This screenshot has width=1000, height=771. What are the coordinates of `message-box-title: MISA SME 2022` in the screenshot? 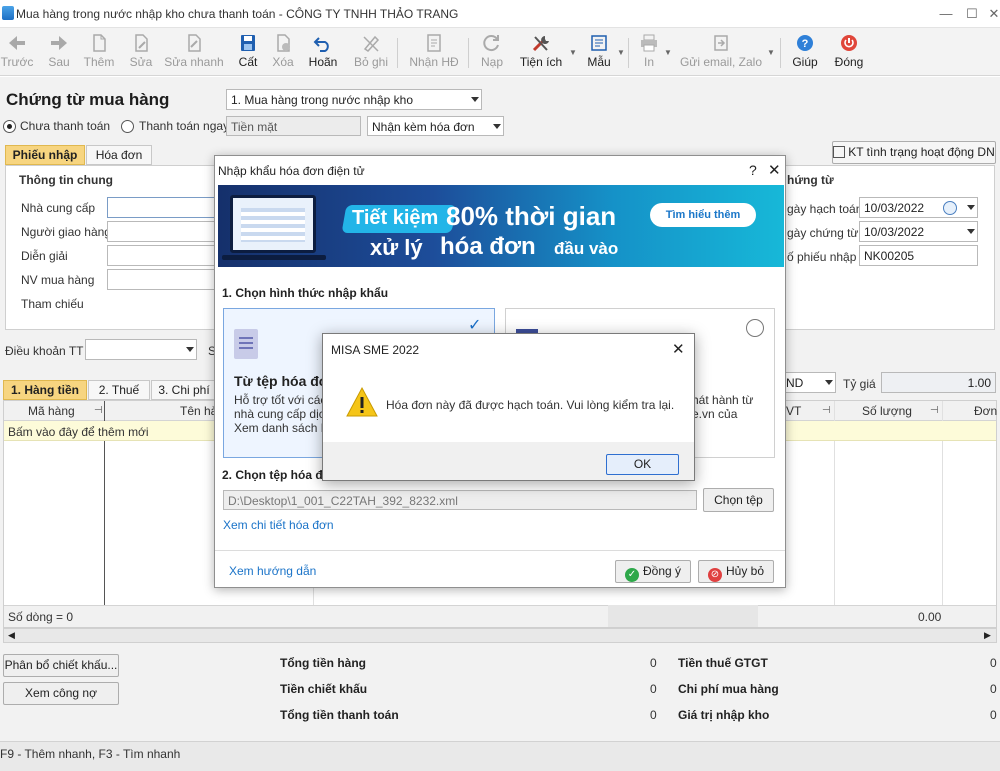 It's located at (375, 350).